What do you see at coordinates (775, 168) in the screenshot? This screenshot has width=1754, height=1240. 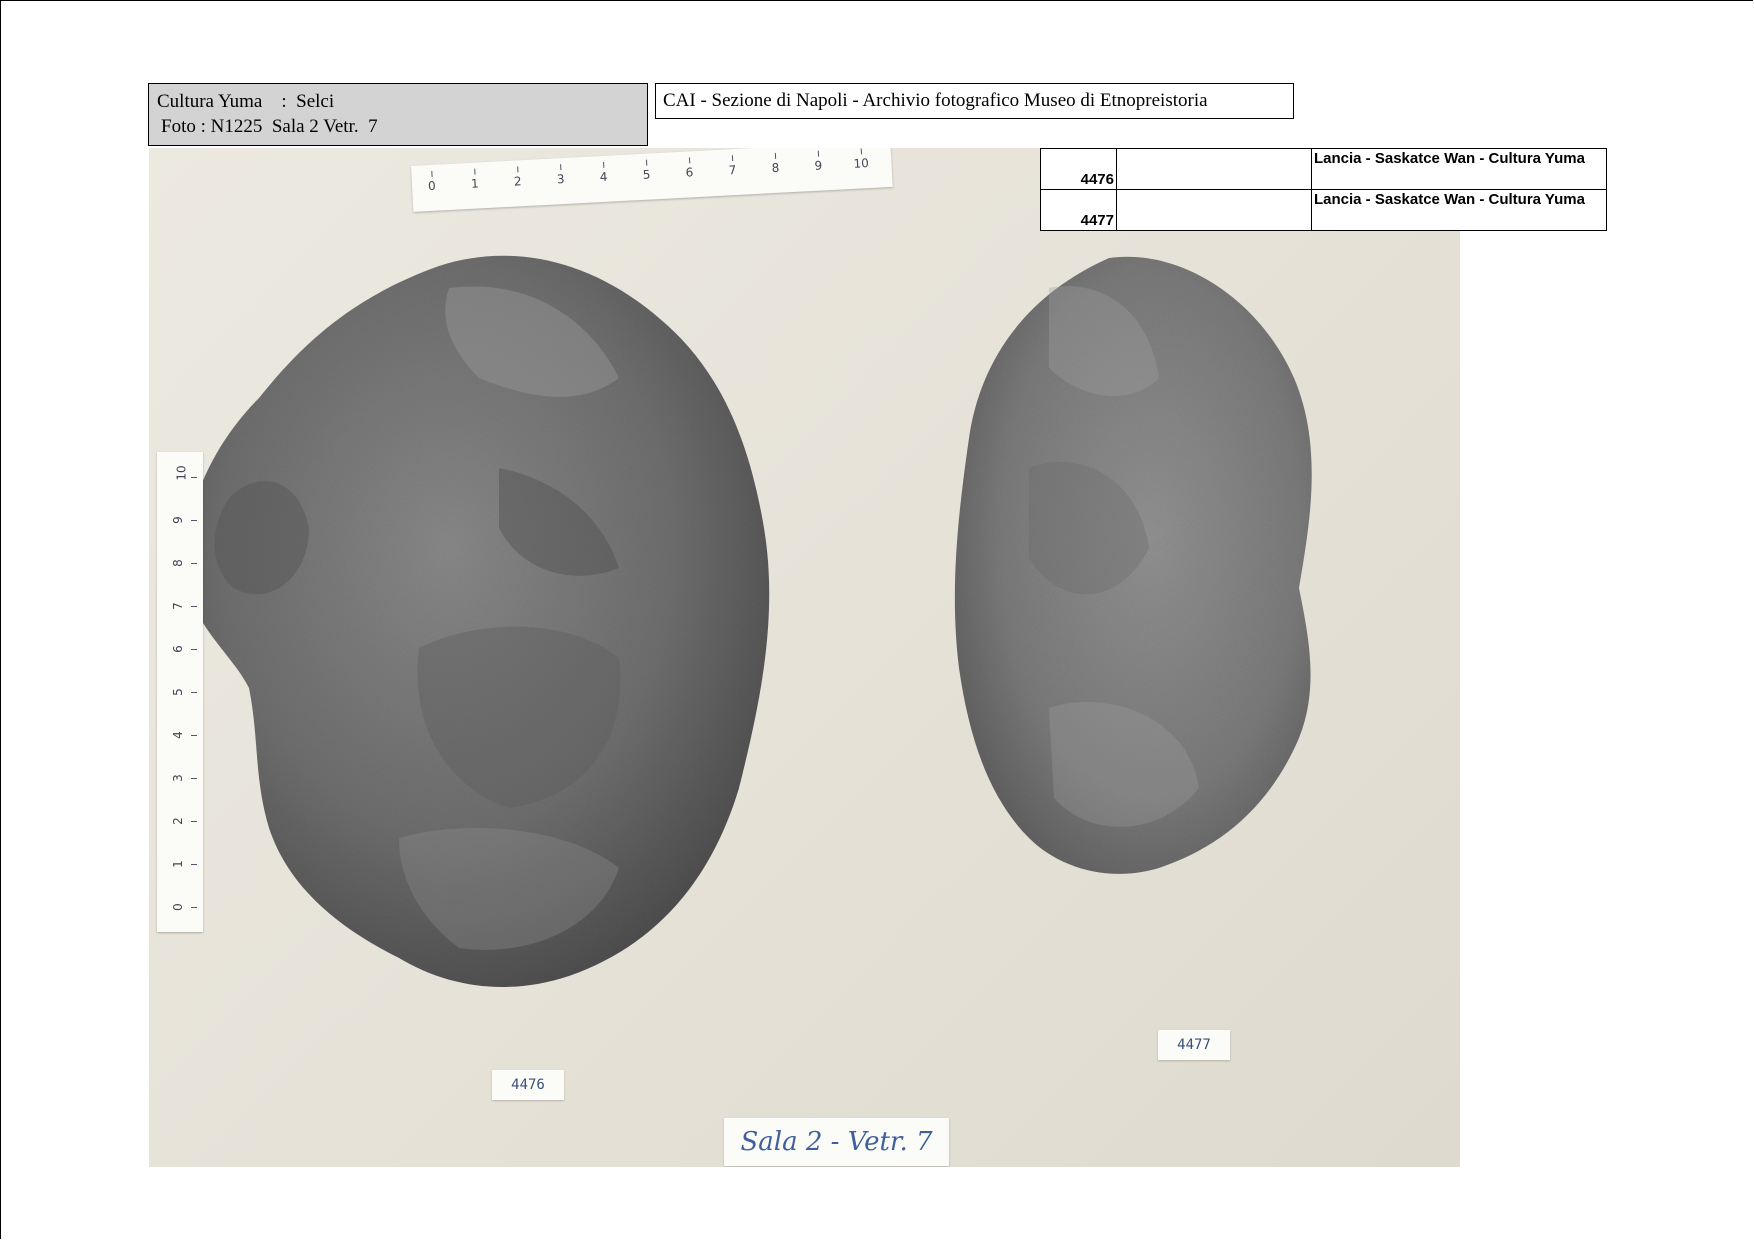 I see `ruler-h-tick-label: 8` at bounding box center [775, 168].